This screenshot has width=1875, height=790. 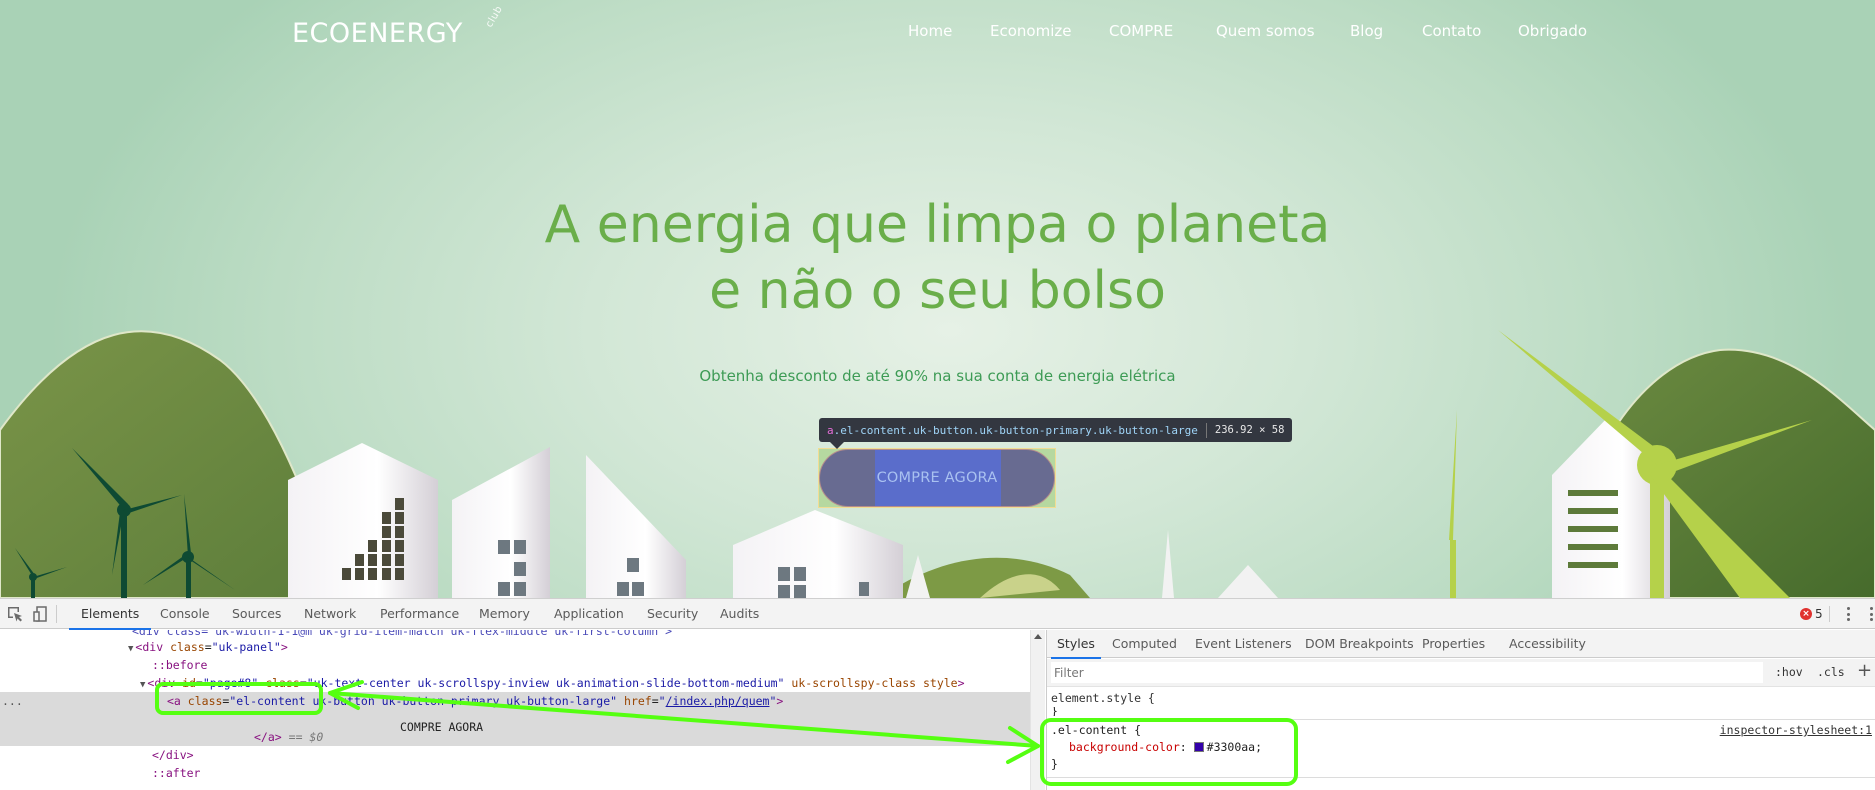 What do you see at coordinates (718, 701) in the screenshot?
I see `href-link: /index.php/quem` at bounding box center [718, 701].